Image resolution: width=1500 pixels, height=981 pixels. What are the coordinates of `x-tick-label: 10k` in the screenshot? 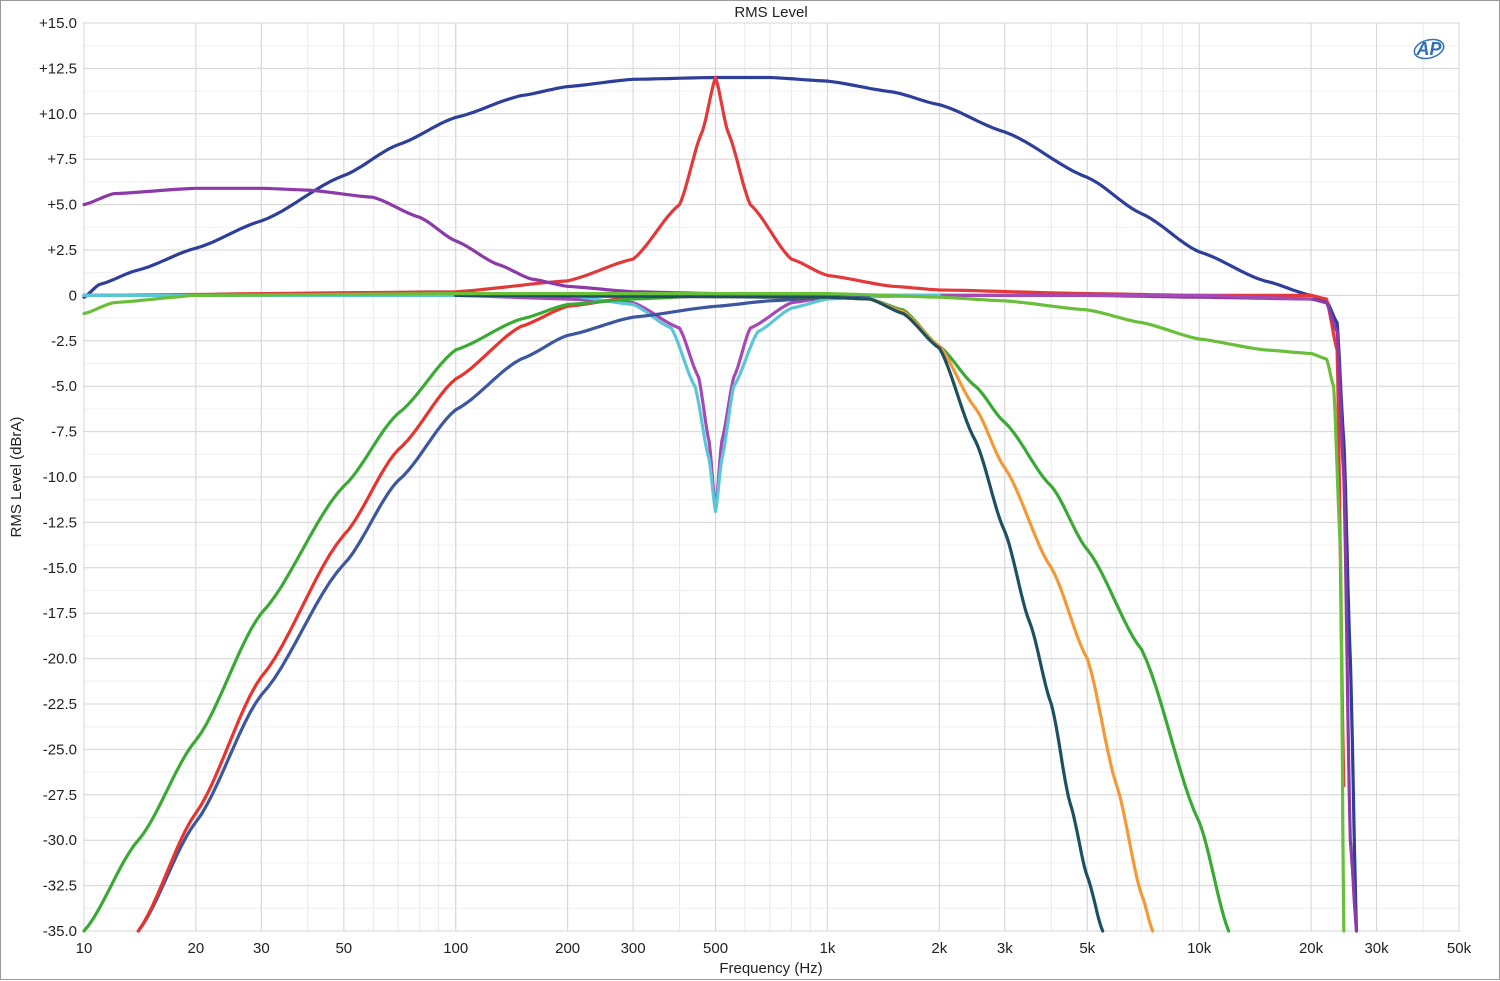 It's located at (1199, 948).